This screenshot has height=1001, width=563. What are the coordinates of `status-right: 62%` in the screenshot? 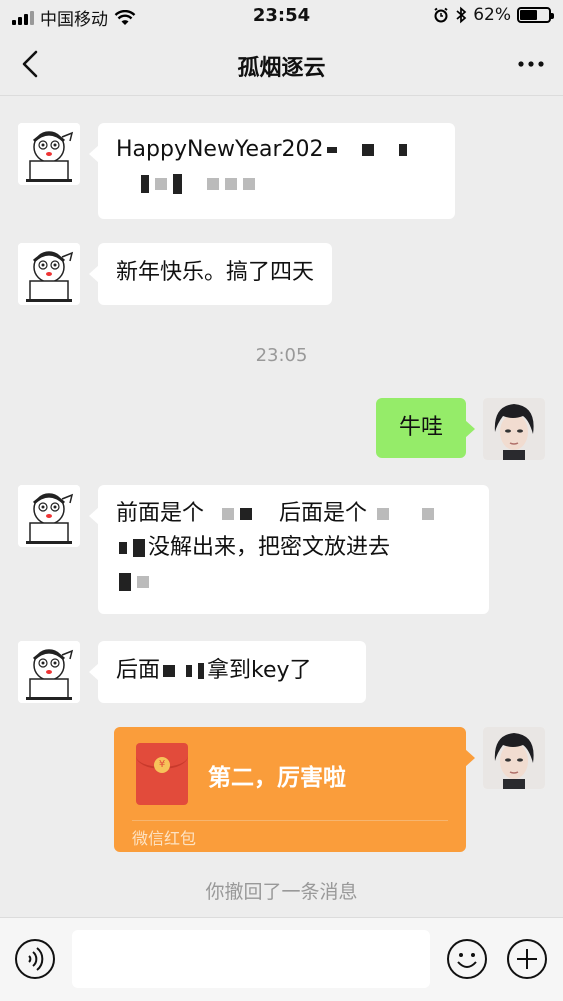 It's located at (493, 15).